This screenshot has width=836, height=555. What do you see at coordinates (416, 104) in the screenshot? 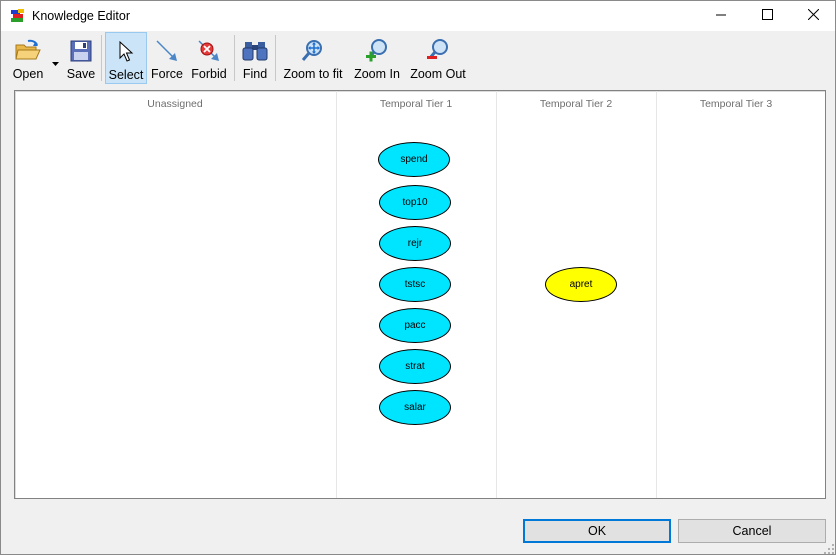
I see `tier-label-temporal-tier-1: Temporal Tier 1` at bounding box center [416, 104].